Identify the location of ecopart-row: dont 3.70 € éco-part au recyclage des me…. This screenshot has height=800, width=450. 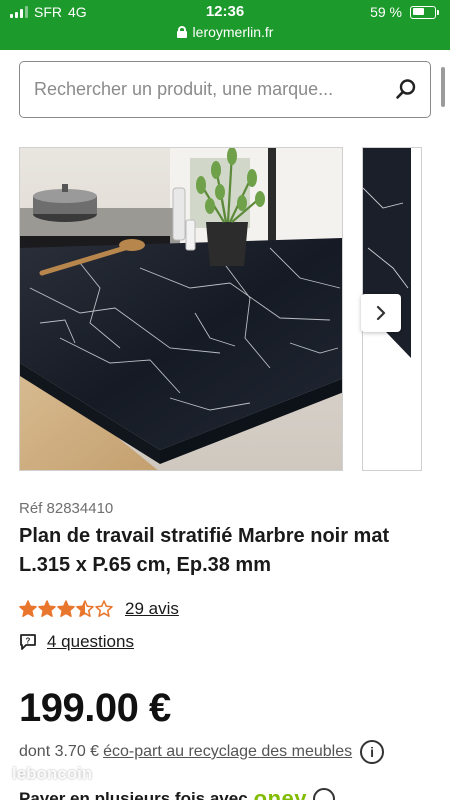
(202, 752).